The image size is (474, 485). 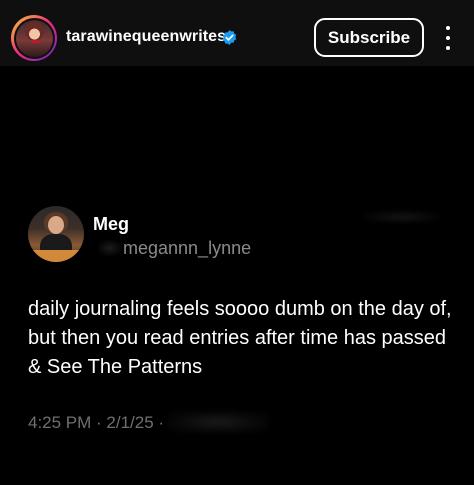 I want to click on channel-avatar, so click(x=34, y=38).